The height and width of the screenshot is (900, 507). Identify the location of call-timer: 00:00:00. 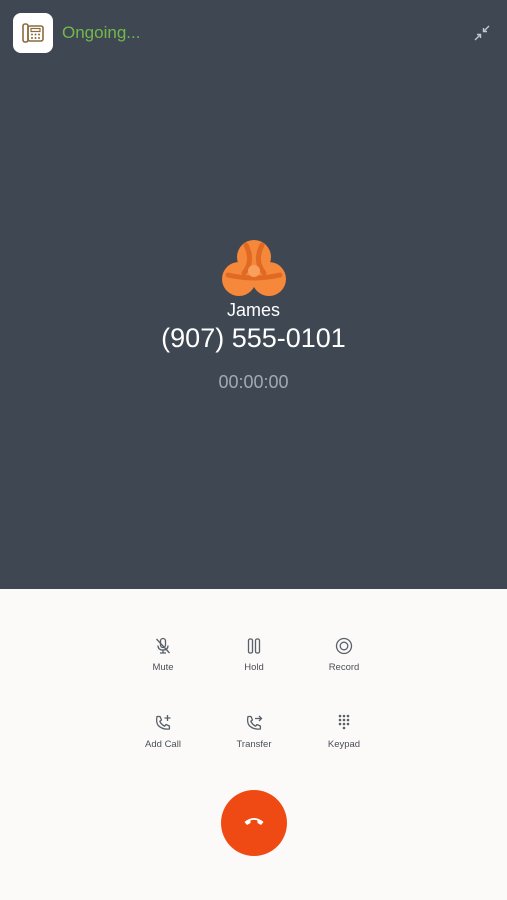
(253, 382).